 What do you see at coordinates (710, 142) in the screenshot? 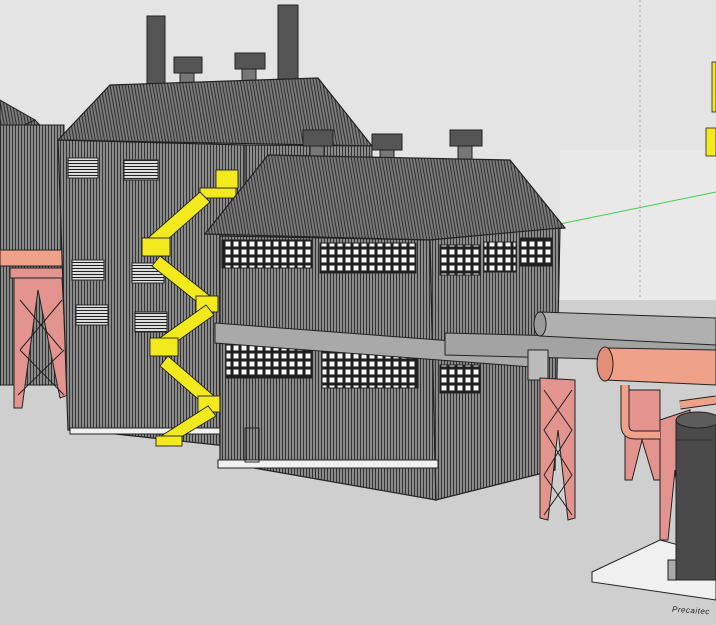
I see `distant-stair-fragment` at bounding box center [710, 142].